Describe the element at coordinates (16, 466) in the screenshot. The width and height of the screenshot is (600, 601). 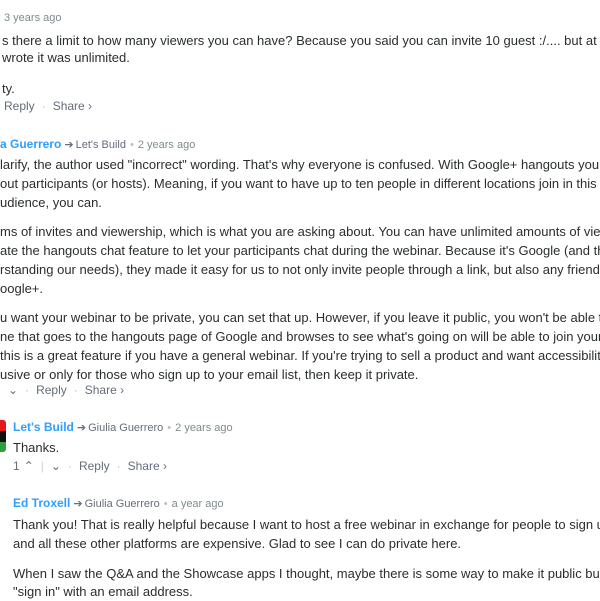
I see `upvote-count: 1` at that location.